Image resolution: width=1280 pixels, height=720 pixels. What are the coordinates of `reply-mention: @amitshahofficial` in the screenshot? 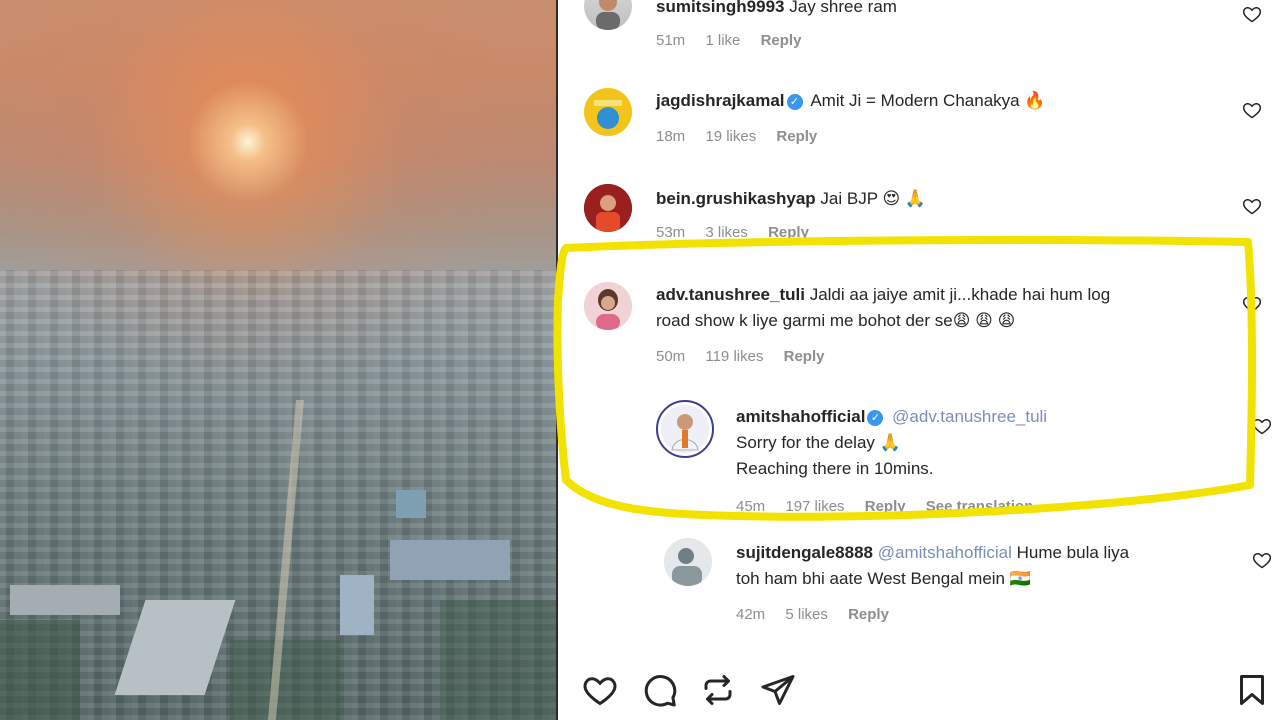 It's located at (945, 552).